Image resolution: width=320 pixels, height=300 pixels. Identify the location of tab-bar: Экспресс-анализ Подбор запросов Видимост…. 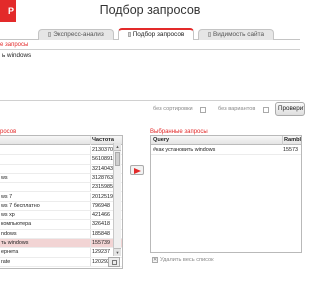
(150, 34).